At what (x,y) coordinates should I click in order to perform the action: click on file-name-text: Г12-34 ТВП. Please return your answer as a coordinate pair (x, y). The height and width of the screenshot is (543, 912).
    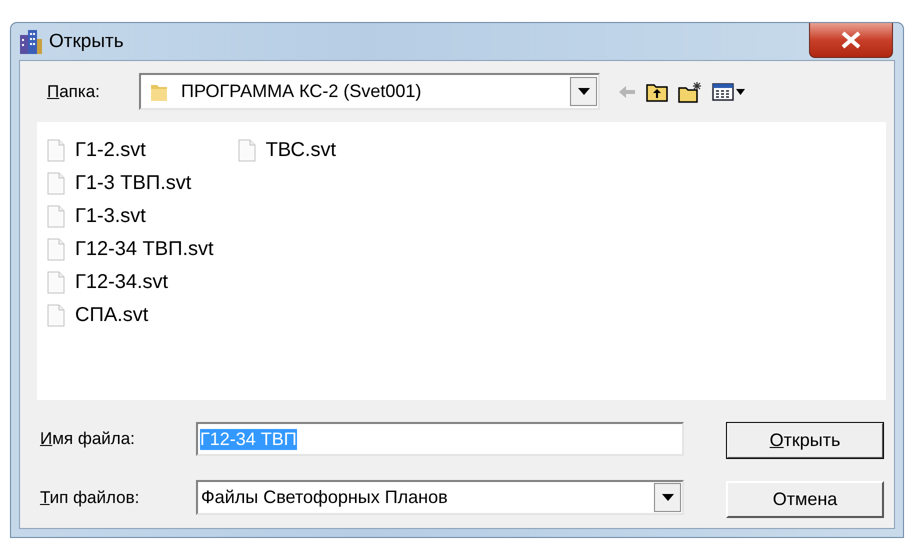
    Looking at the image, I should click on (248, 439).